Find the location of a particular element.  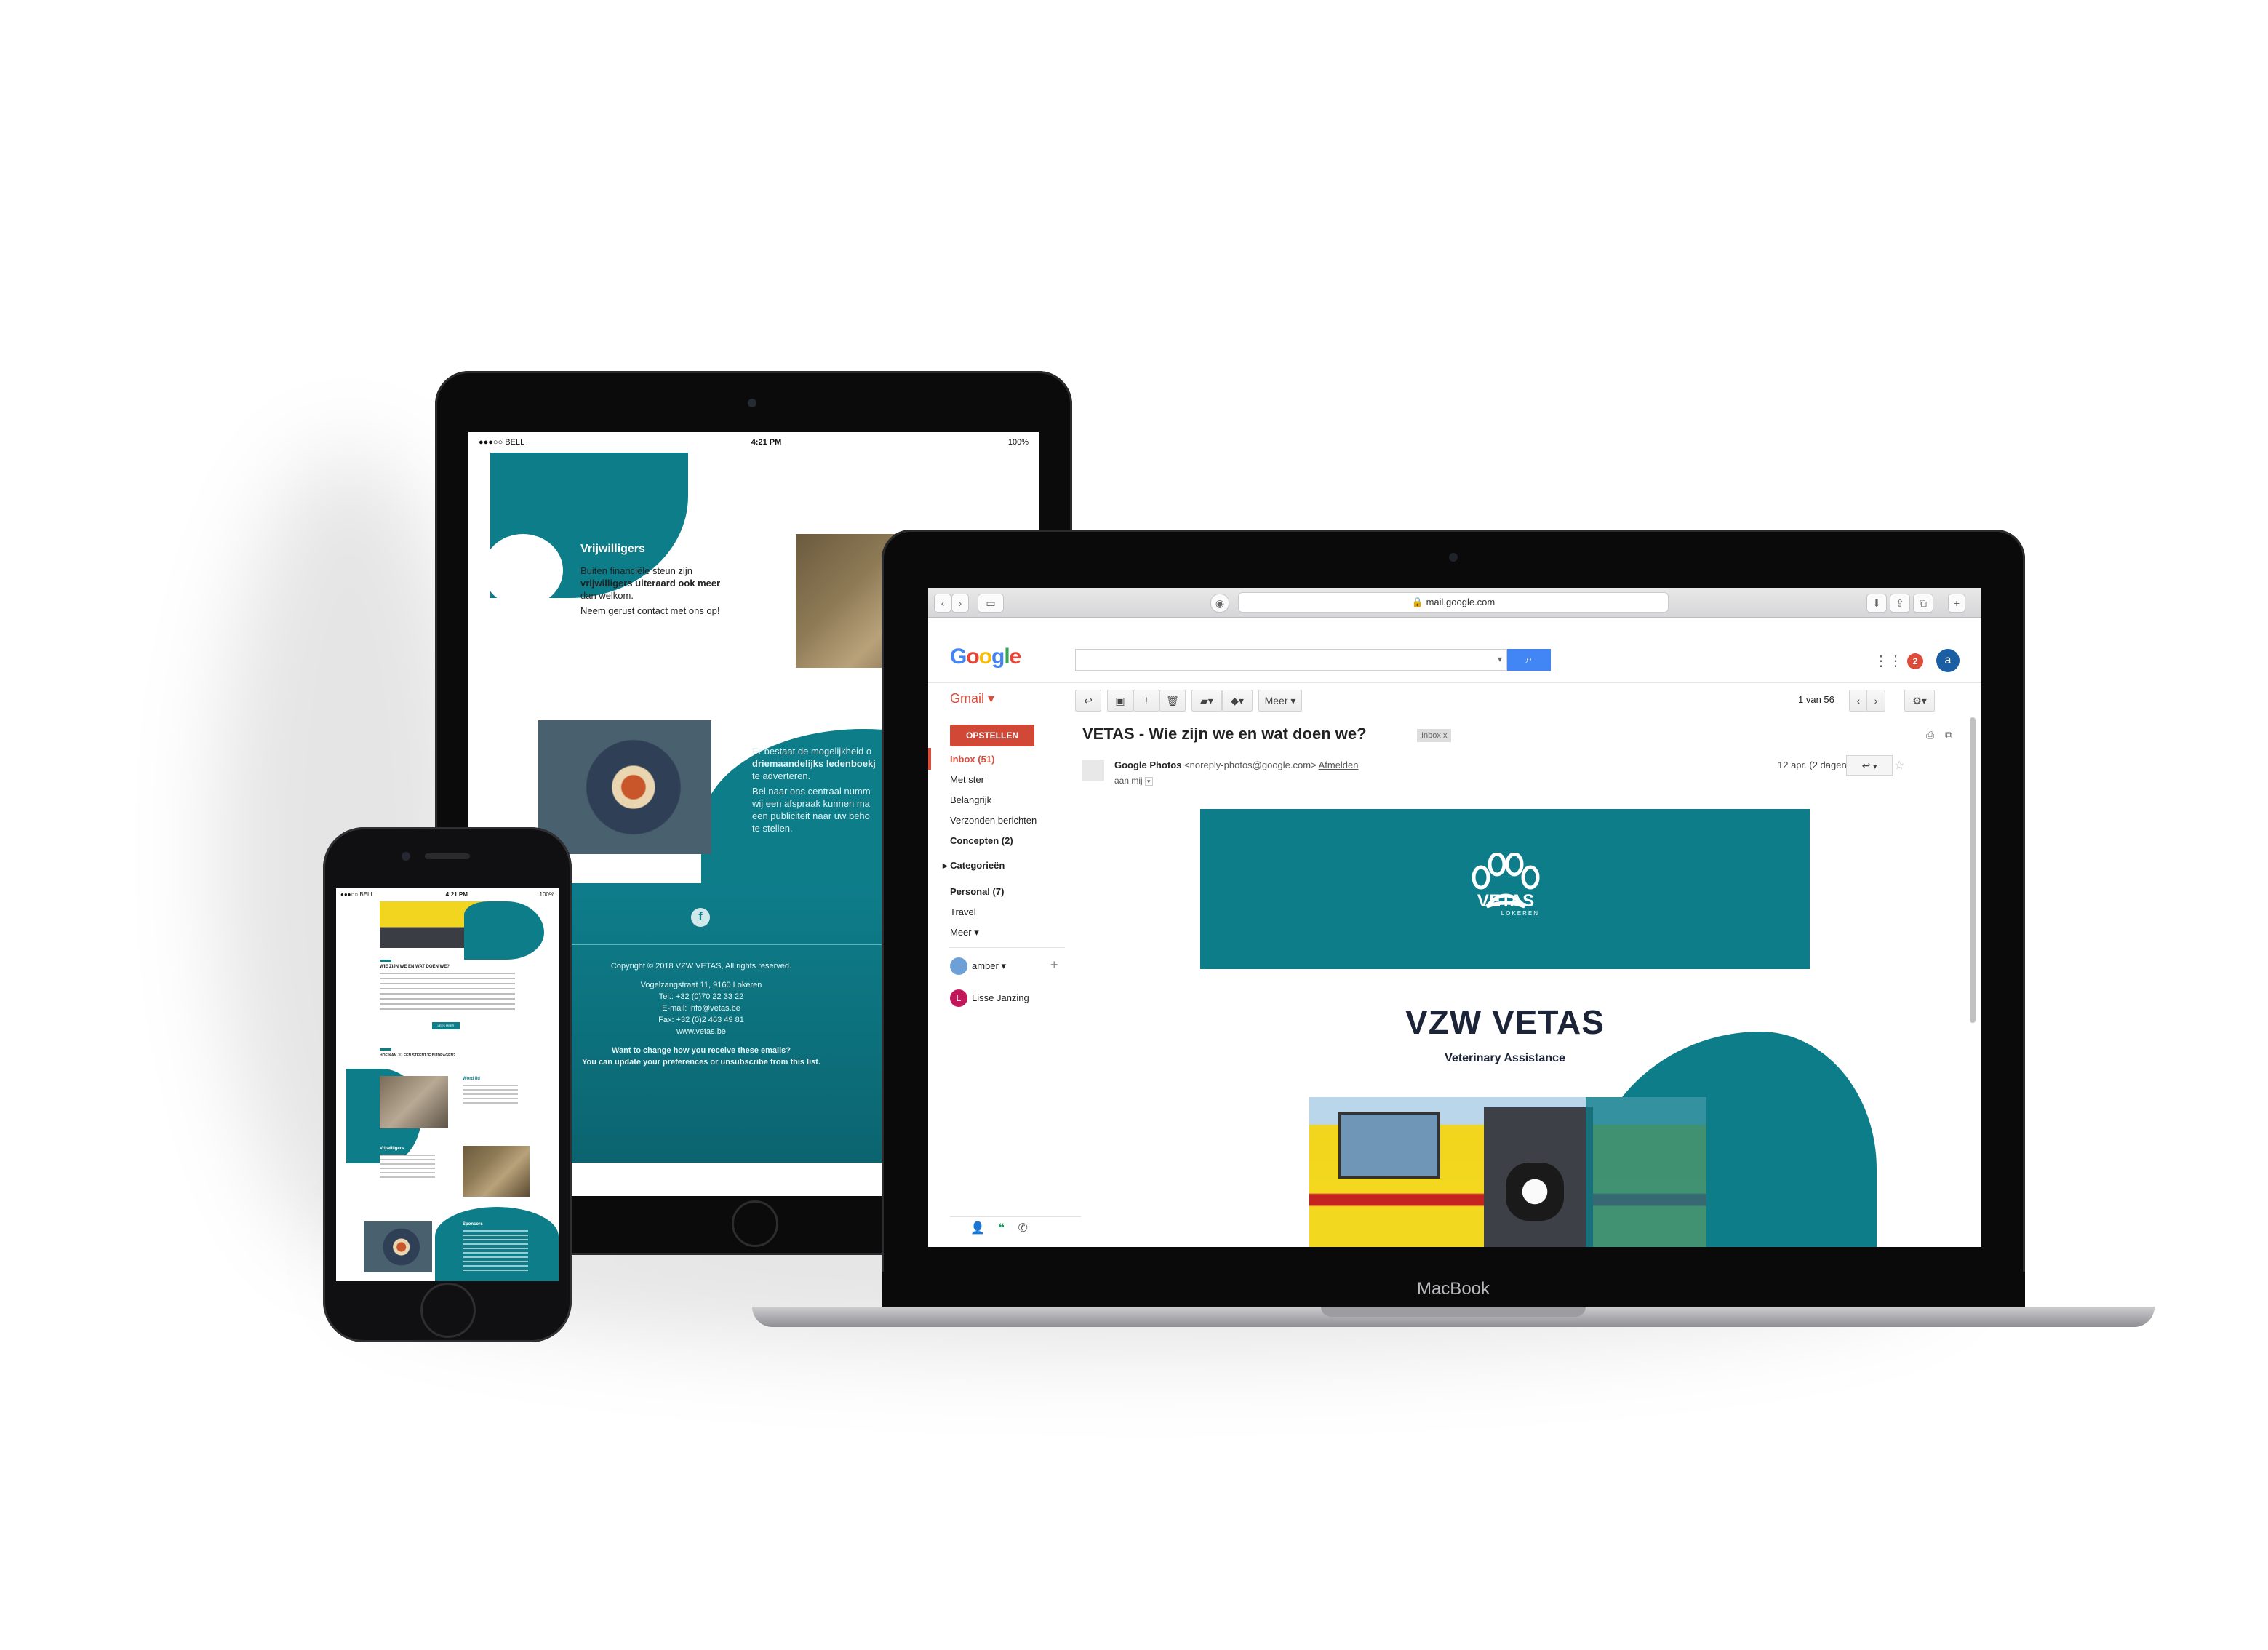

ambulance-window is located at coordinates (1389, 1145).